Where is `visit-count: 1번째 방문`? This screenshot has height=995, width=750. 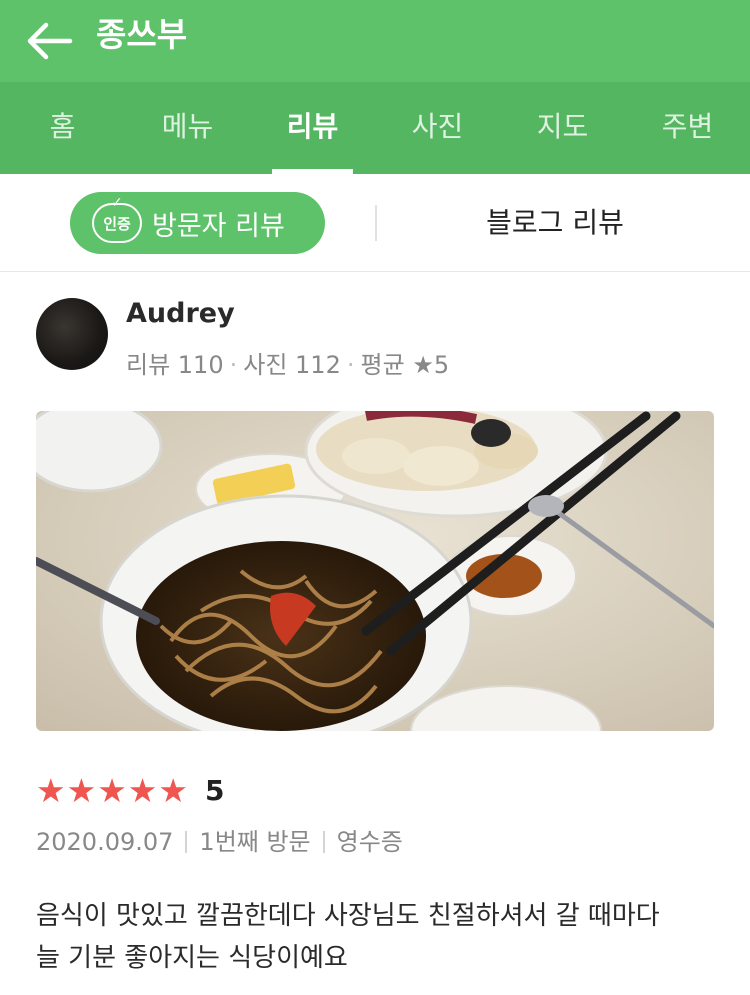 visit-count: 1번째 방문 is located at coordinates (255, 842).